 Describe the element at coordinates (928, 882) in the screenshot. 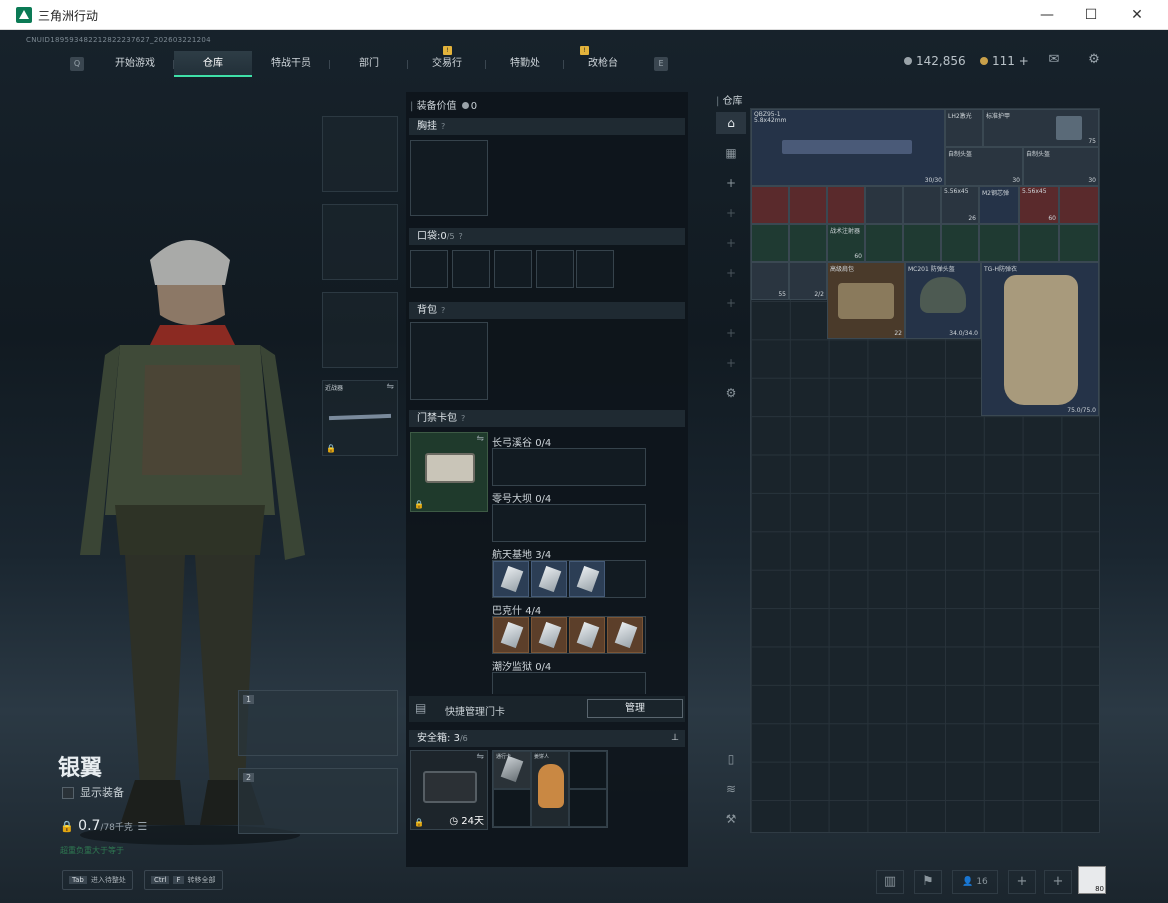

I see `flag-icon: ⚑` at that location.